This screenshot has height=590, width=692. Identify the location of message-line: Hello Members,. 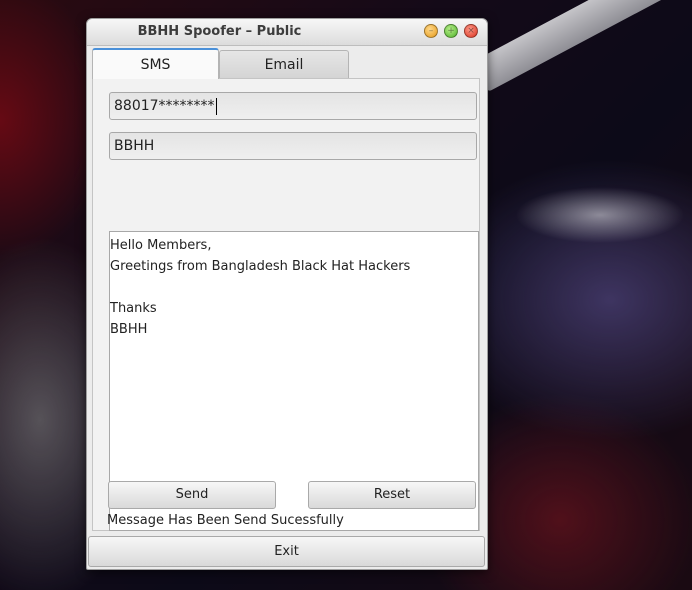
(161, 245).